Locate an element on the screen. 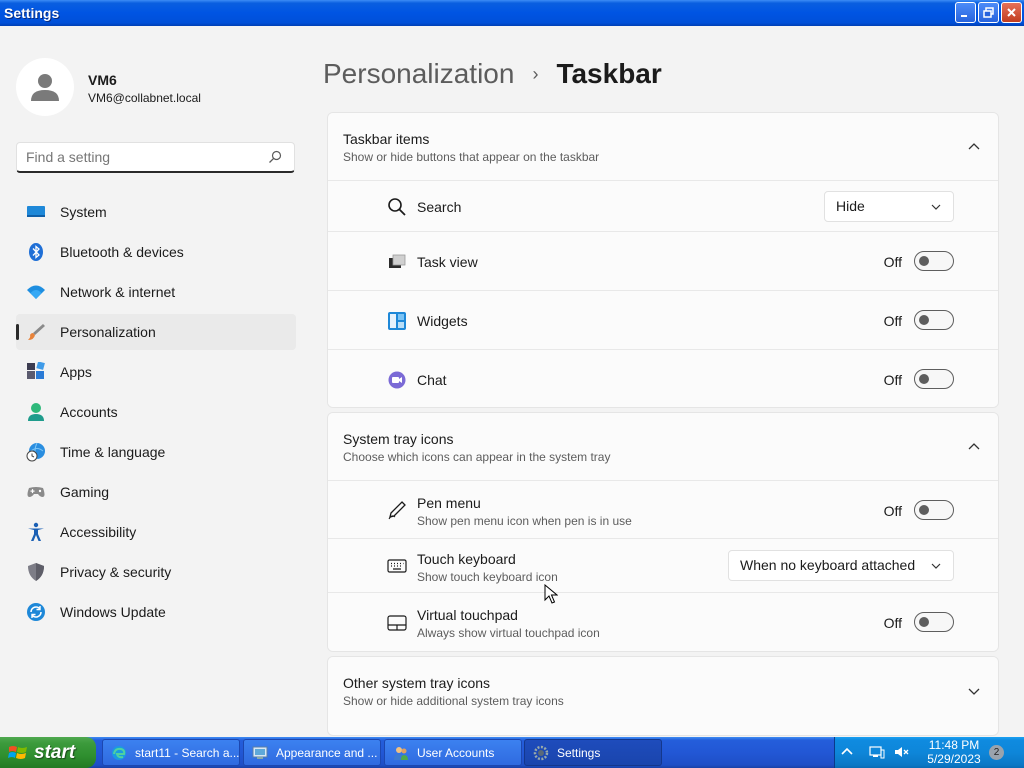  sidebar-item-bluetooth: Bluetooth & devices is located at coordinates (156, 252).